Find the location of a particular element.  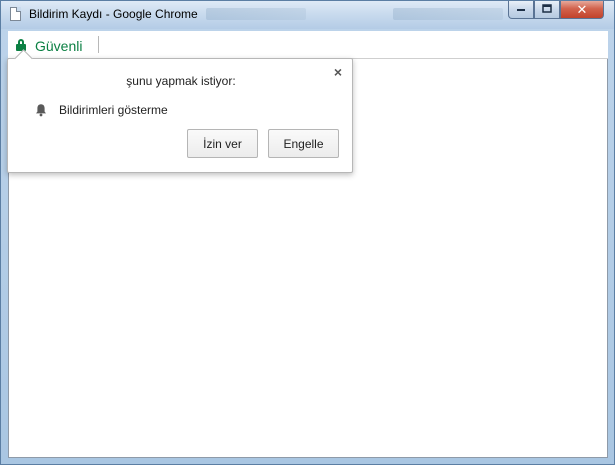

maximize-icon is located at coordinates (547, 9).